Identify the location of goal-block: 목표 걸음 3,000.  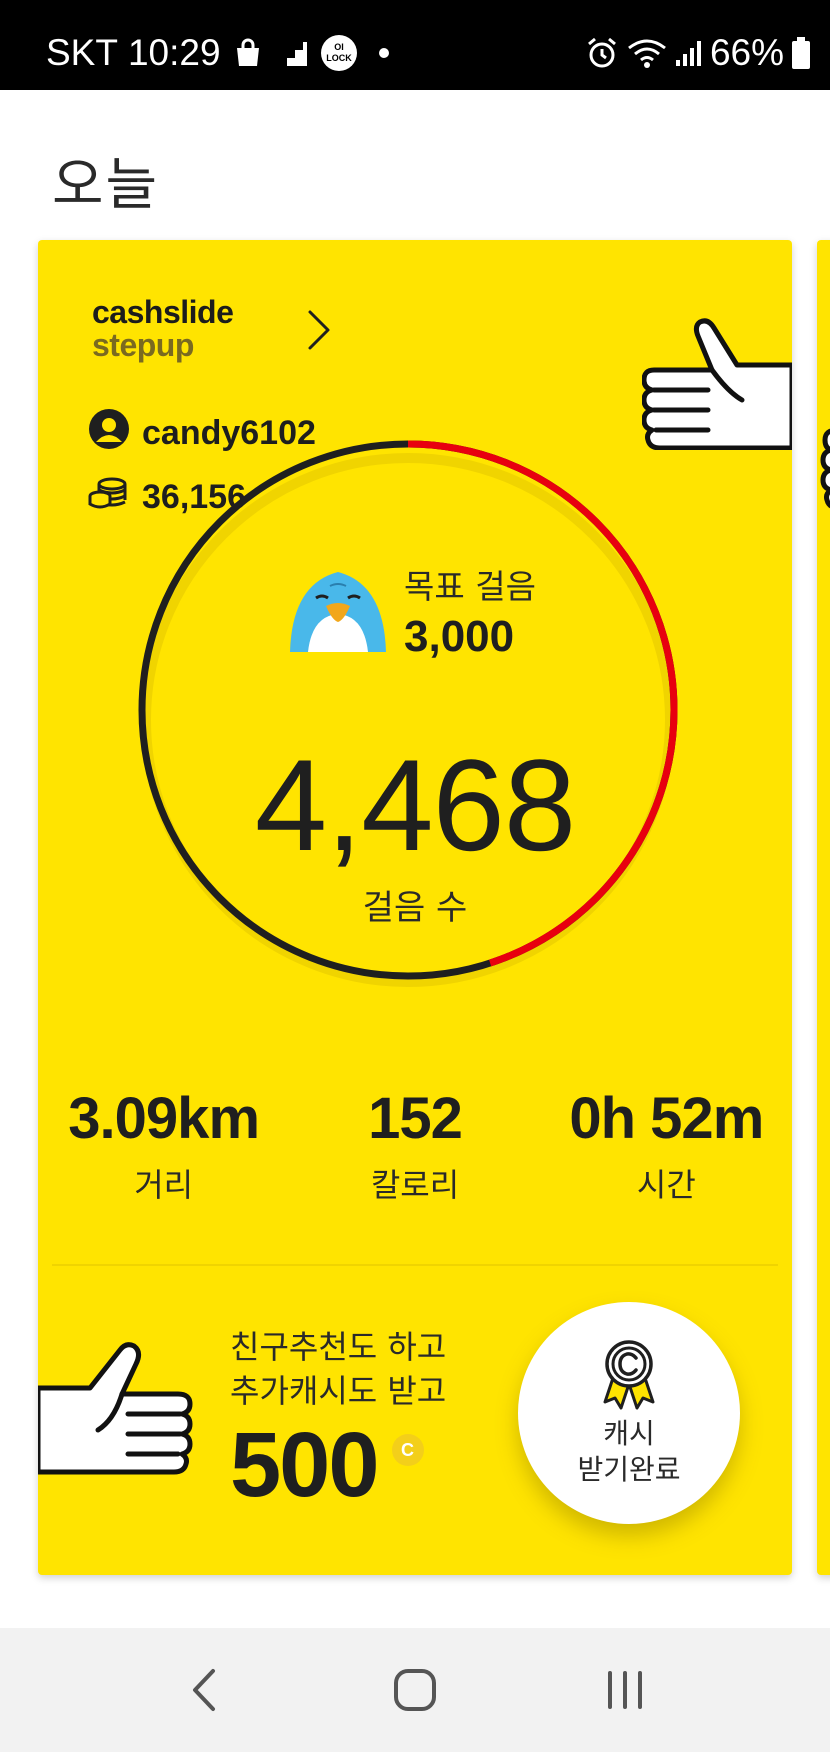
(411, 611).